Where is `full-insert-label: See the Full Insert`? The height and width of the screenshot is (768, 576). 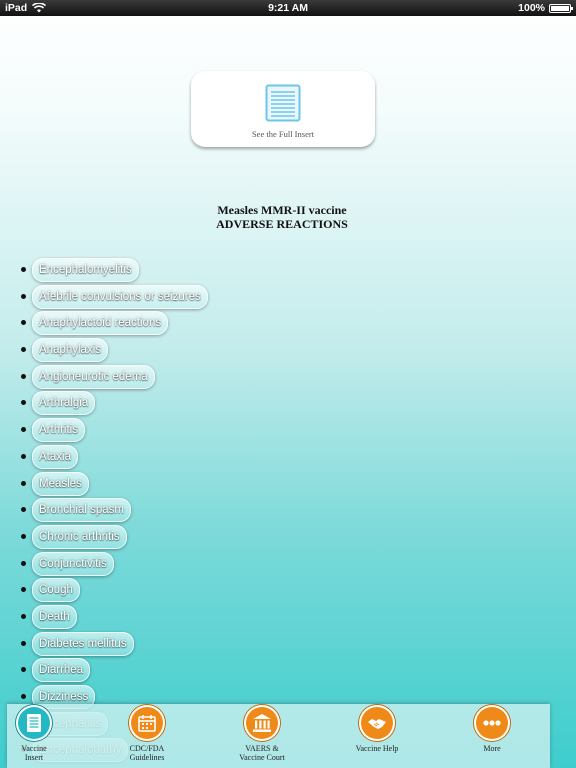
full-insert-label: See the Full Insert is located at coordinates (283, 134).